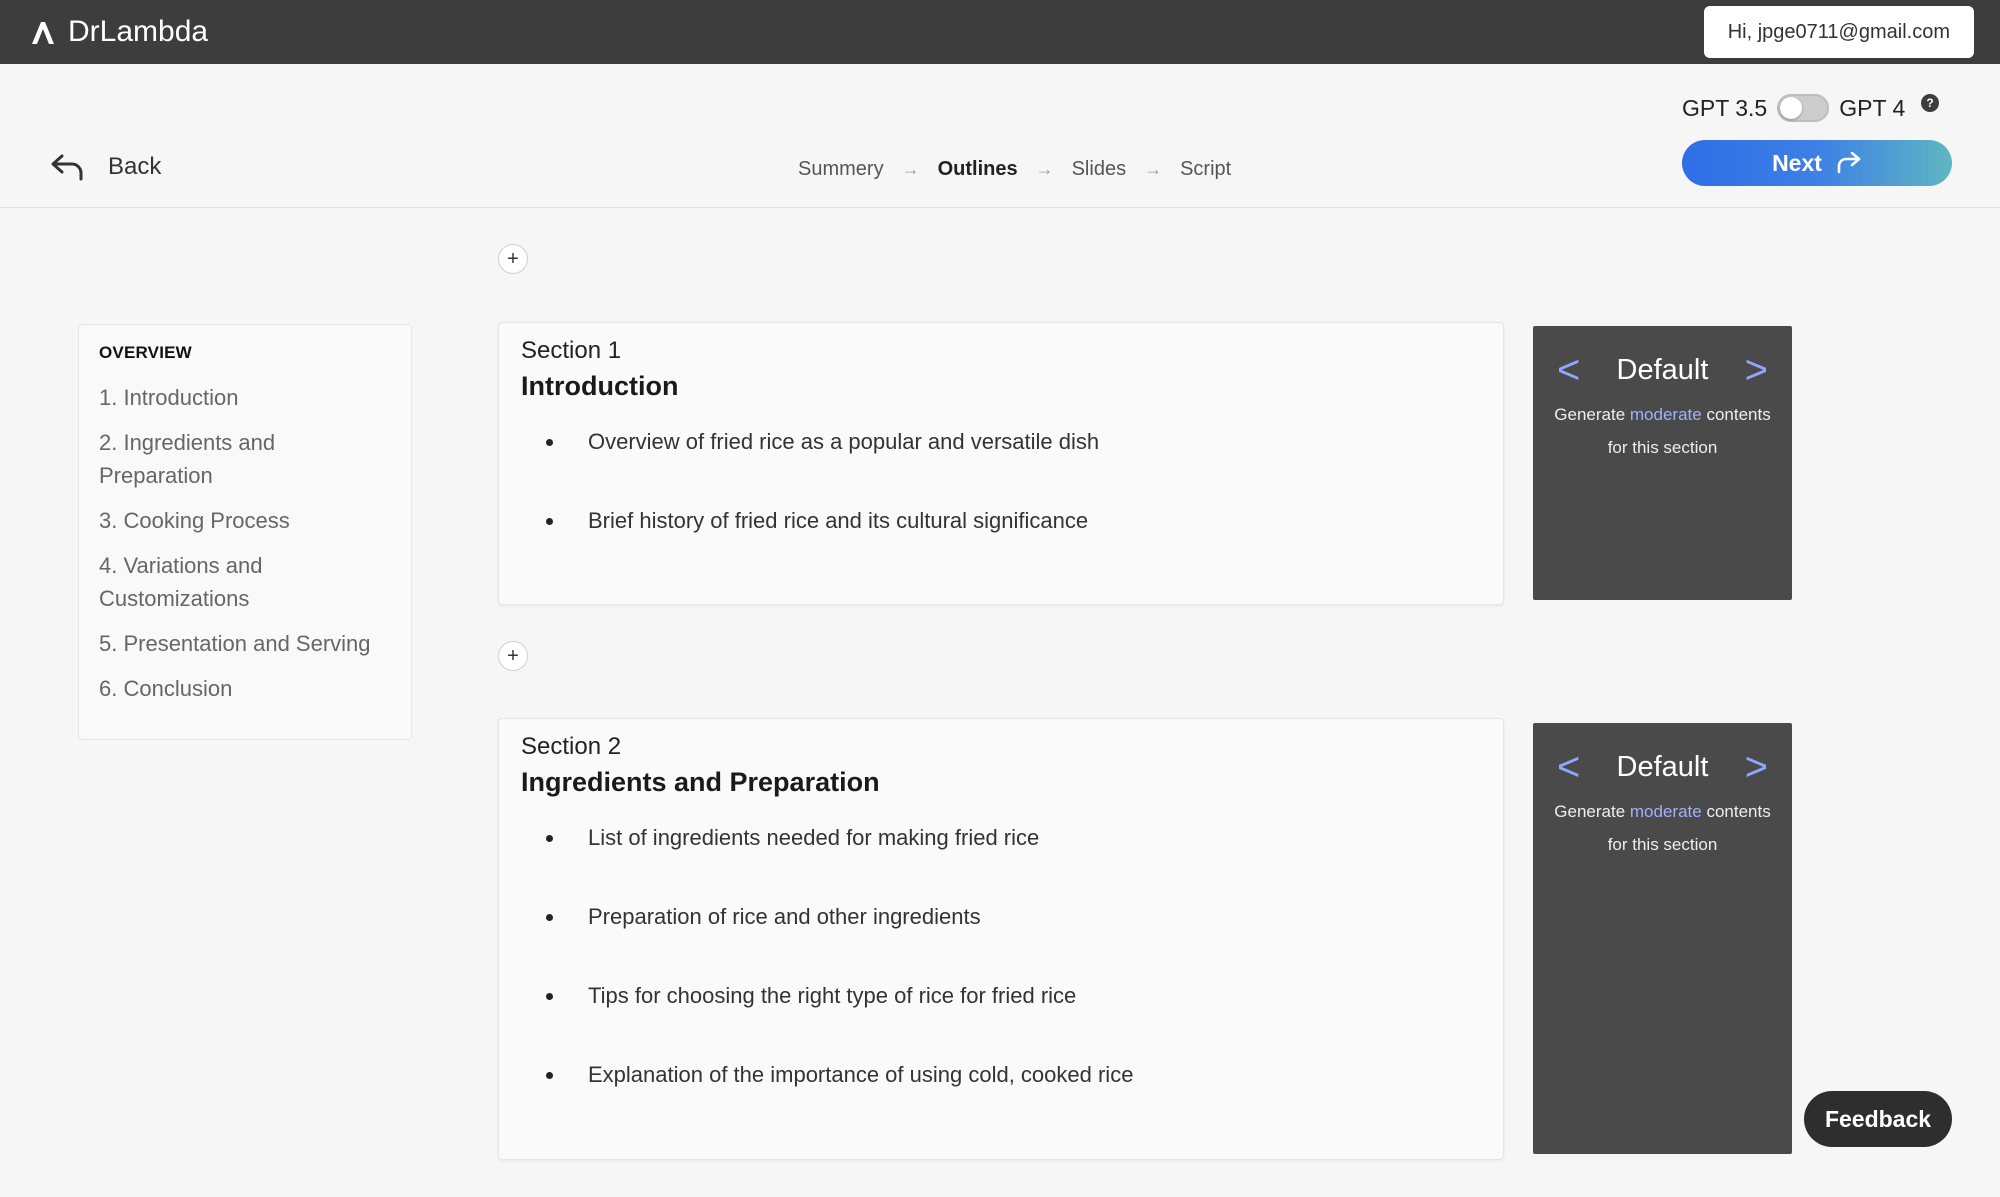 The width and height of the screenshot is (2000, 1197). Describe the element at coordinates (245, 643) in the screenshot. I see `overview-item: 5. Presentation and Serving` at that location.